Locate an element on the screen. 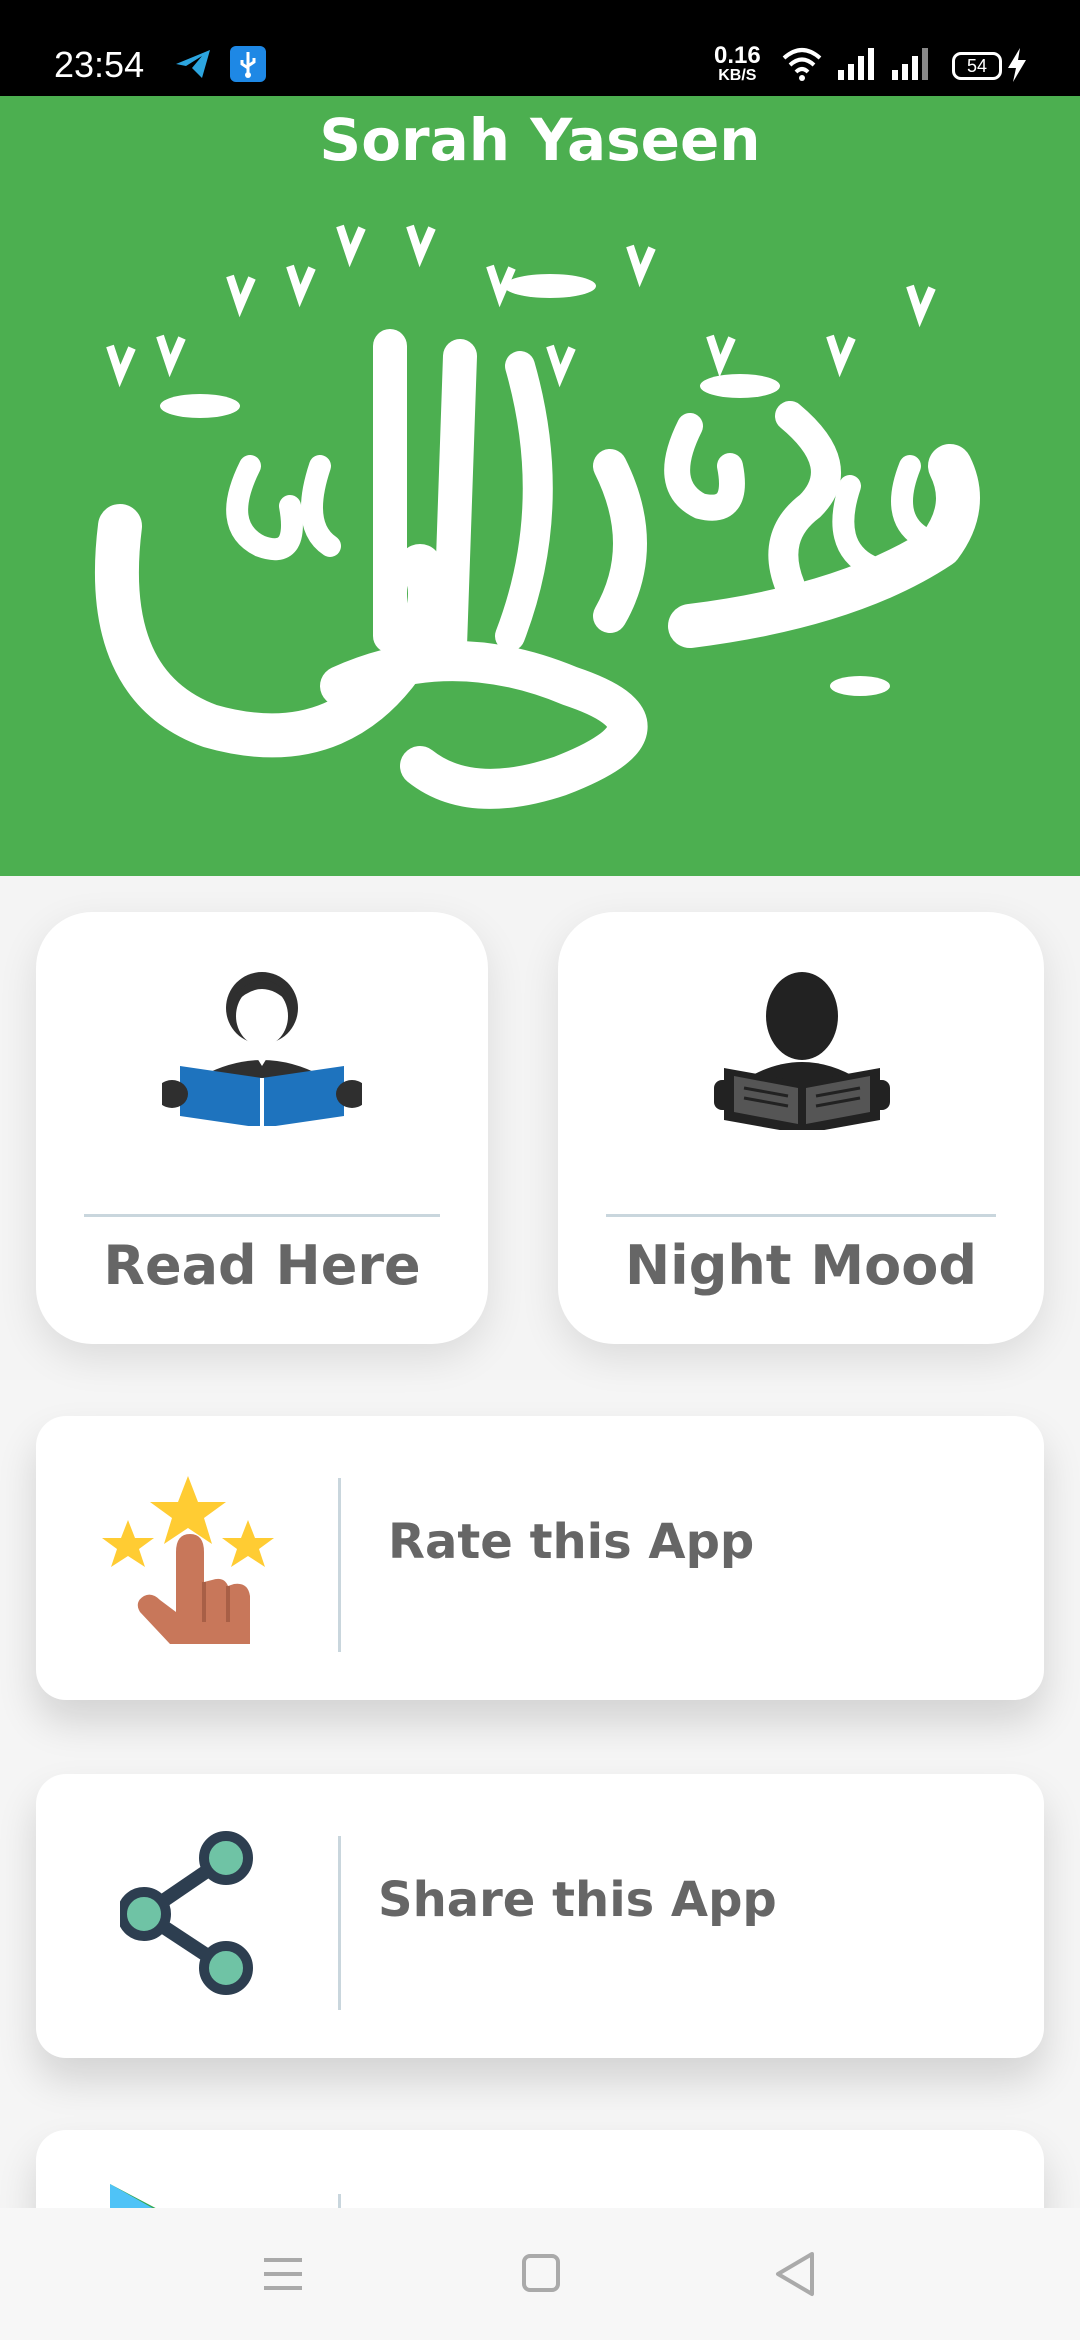  telegram-icon is located at coordinates (193, 64).